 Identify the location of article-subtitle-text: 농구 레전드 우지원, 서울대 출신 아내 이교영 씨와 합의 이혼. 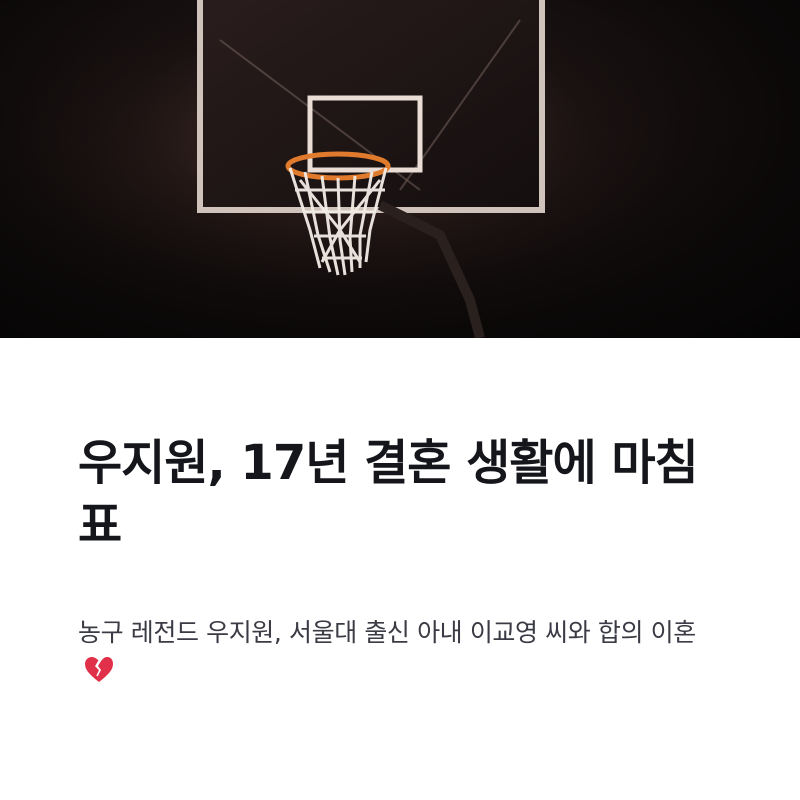
(387, 632).